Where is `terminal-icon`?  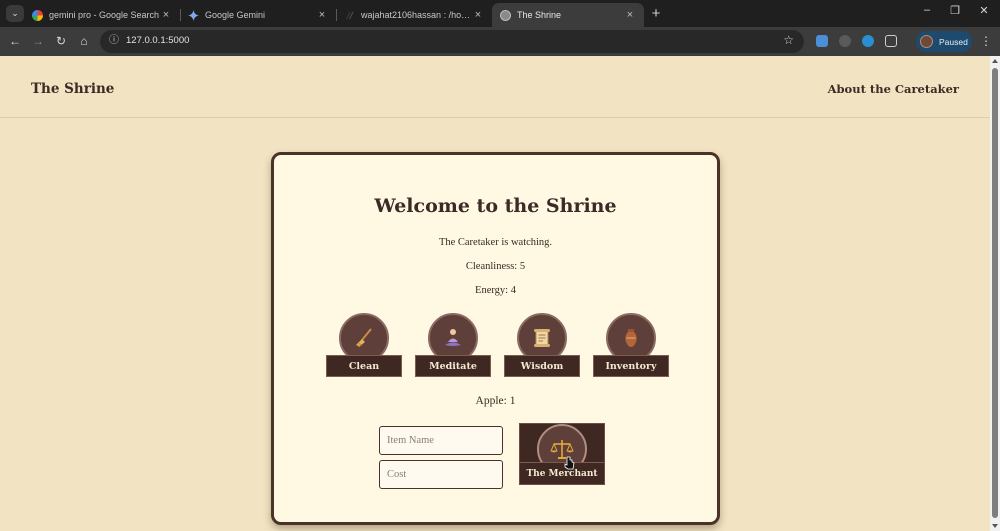 terminal-icon is located at coordinates (349, 15).